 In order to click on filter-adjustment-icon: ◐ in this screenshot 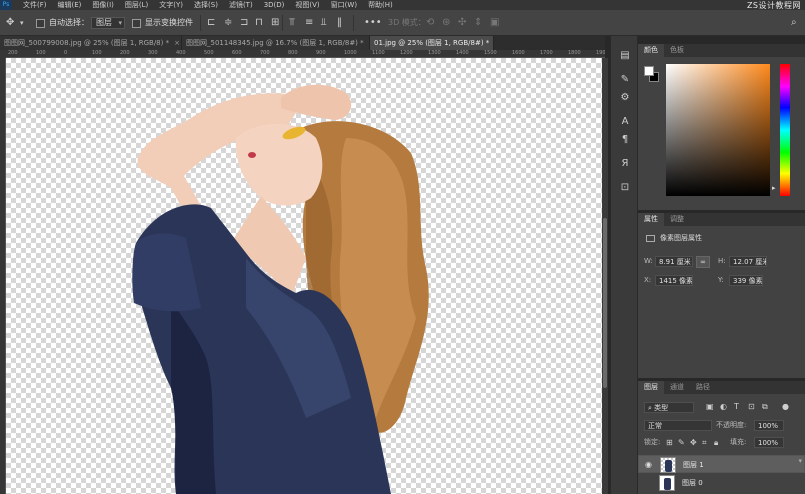, I will do `click(723, 407)`.